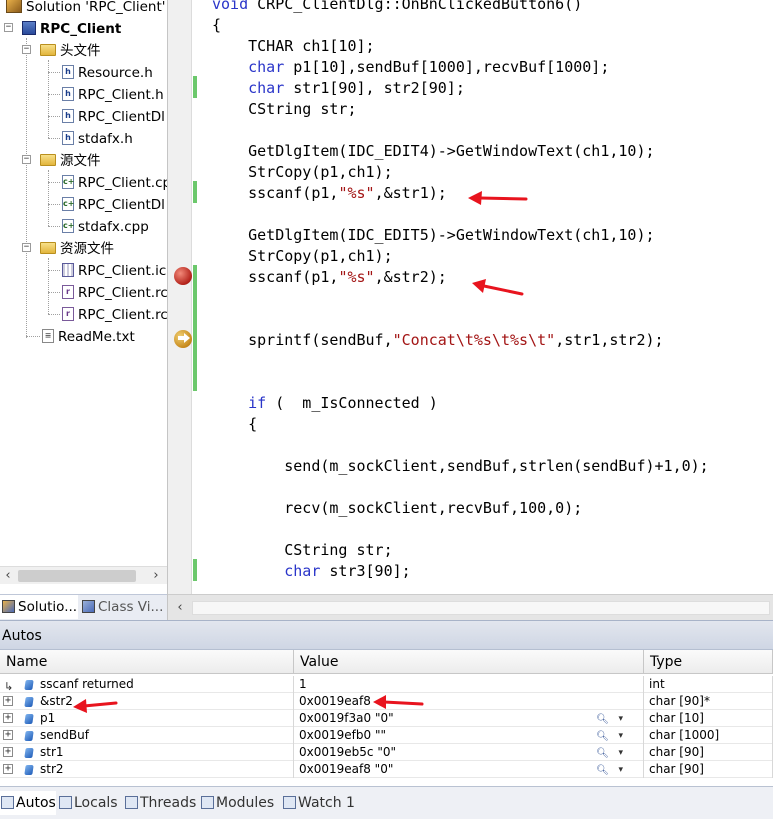 The width and height of the screenshot is (773, 819). Describe the element at coordinates (311, 571) in the screenshot. I see `code-line: char str3[90];` at that location.